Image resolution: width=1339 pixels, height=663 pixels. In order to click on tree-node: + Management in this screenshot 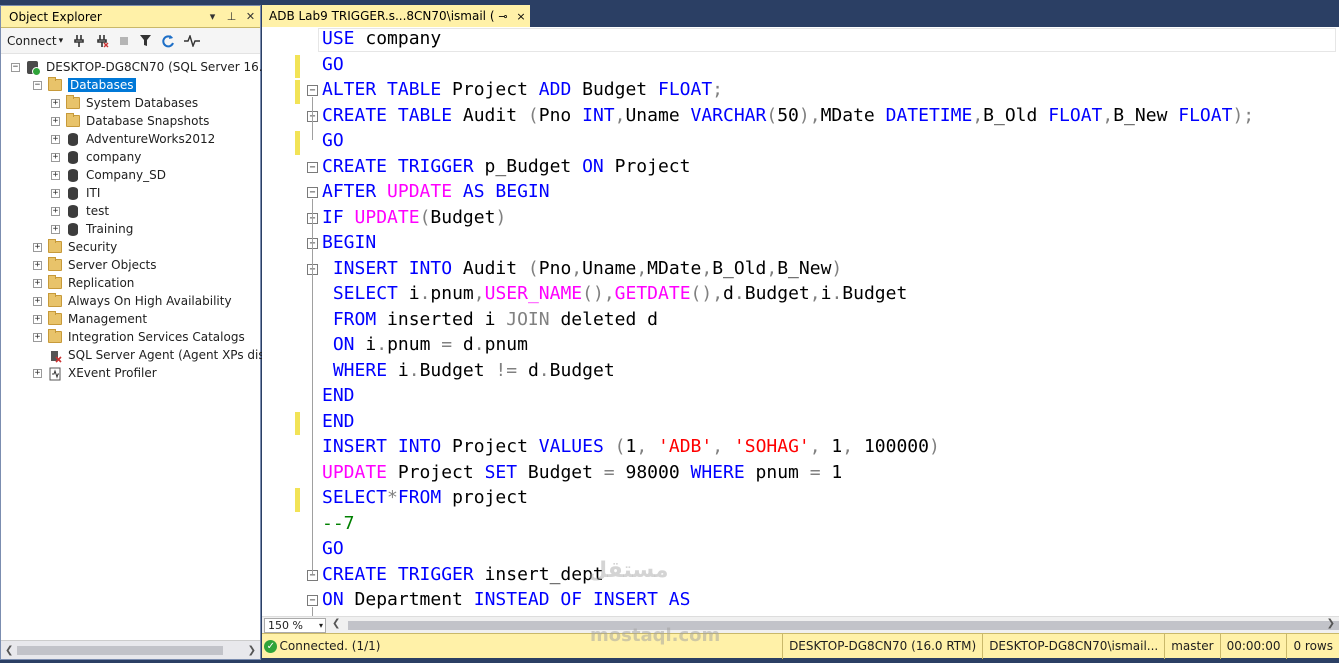, I will do `click(90, 319)`.